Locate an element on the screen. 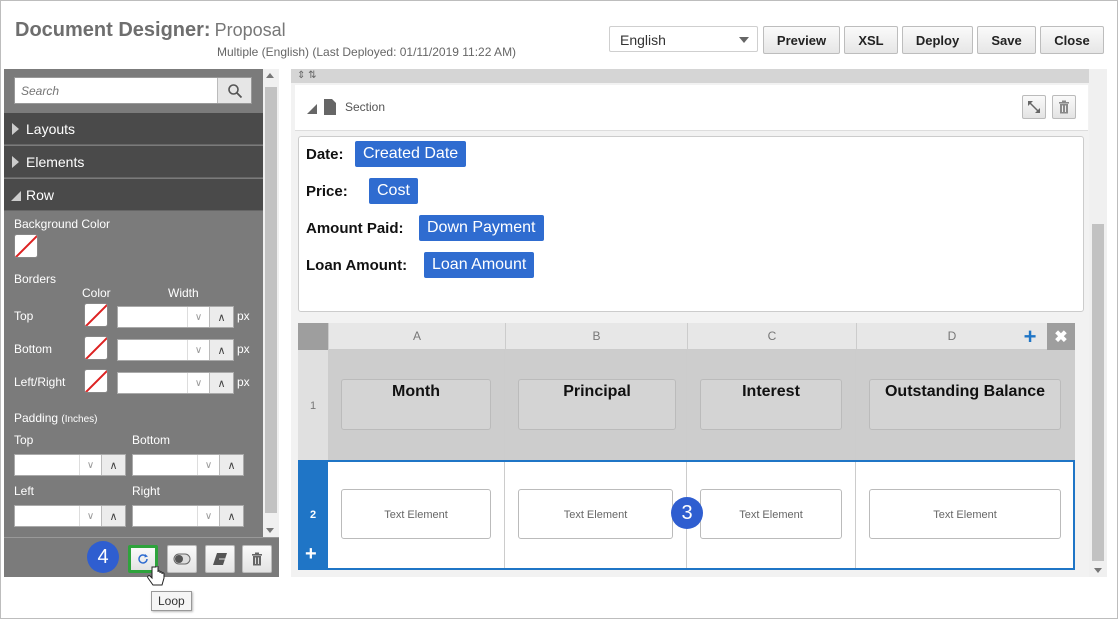 This screenshot has height=619, width=1118. search-button is located at coordinates (234, 90).